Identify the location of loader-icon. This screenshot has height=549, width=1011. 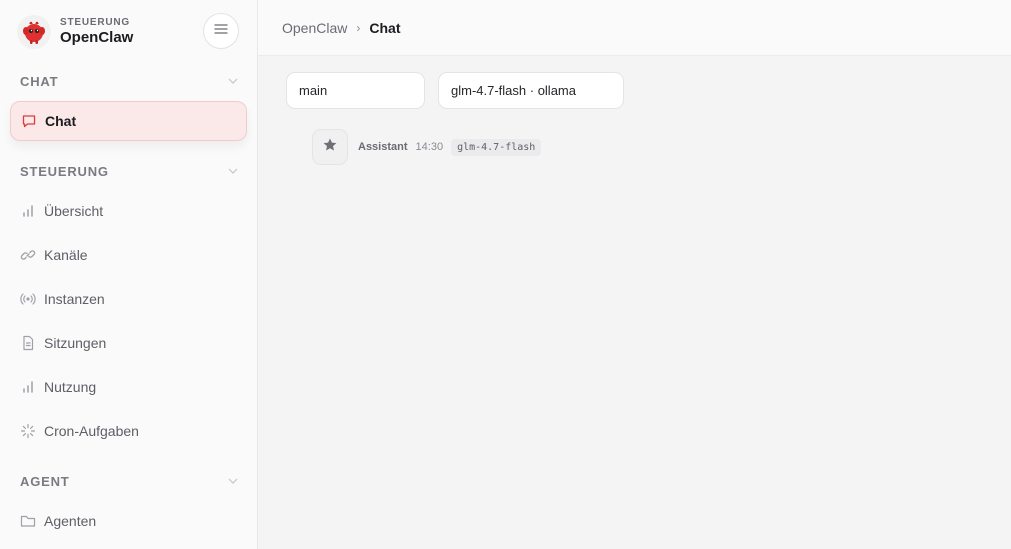
(28, 431).